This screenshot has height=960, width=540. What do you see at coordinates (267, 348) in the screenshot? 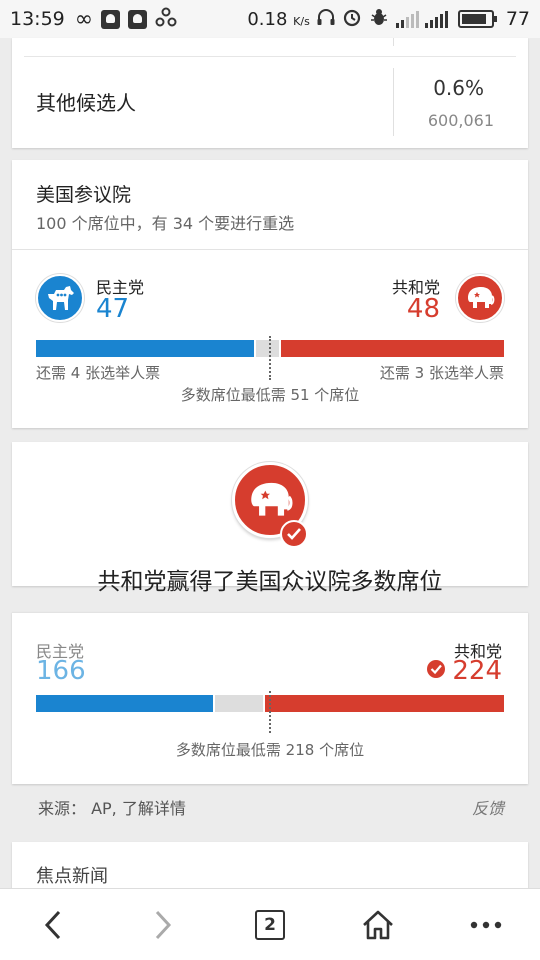
I see `senate-undecided-bar` at bounding box center [267, 348].